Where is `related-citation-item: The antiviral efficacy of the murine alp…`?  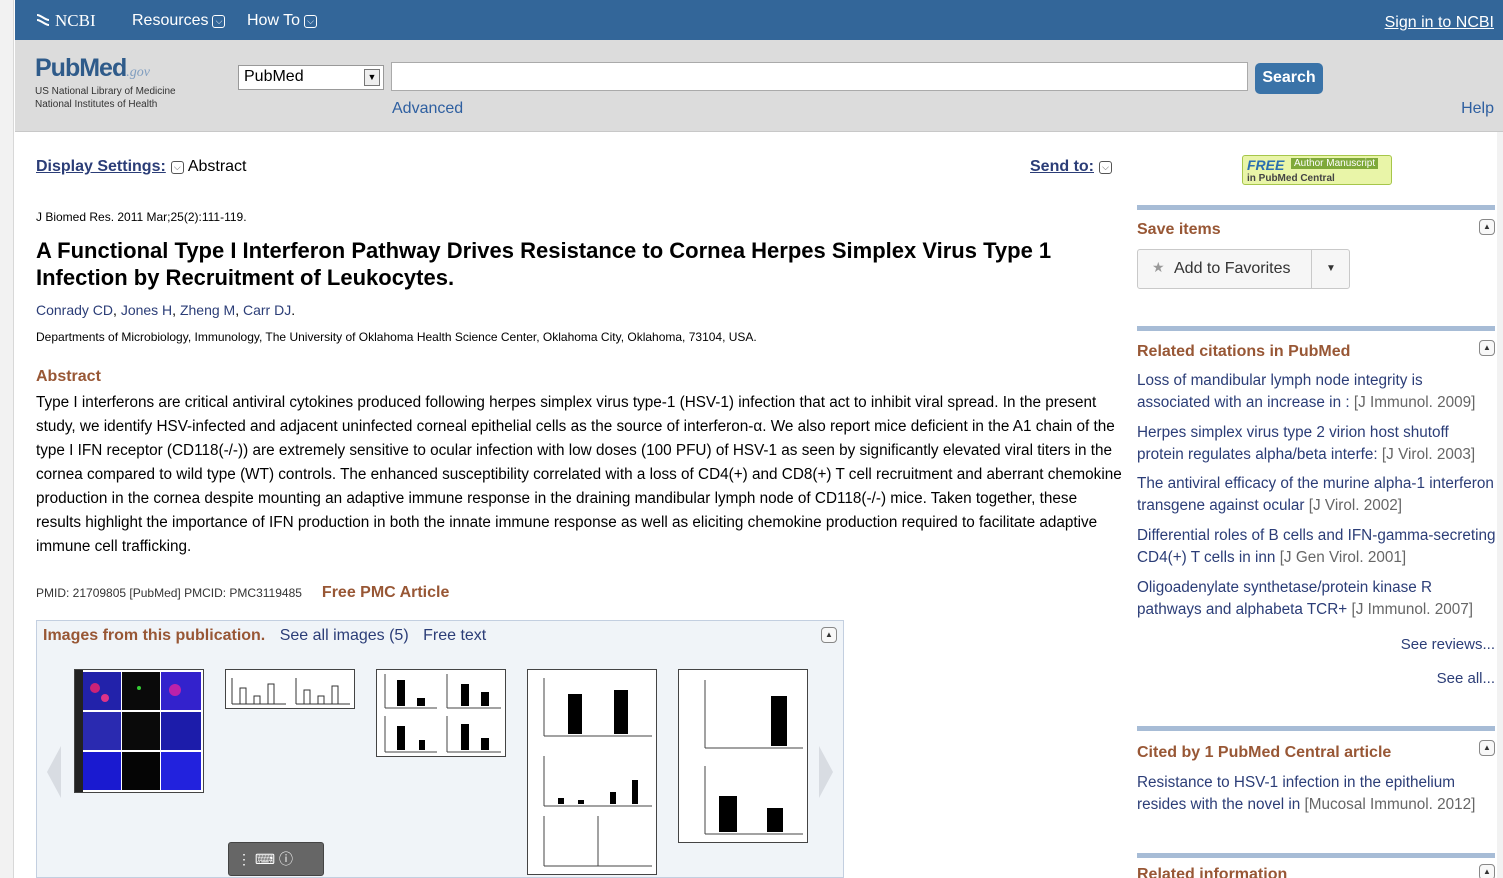
related-citation-item: The antiviral efficacy of the murine alp… is located at coordinates (1318, 495).